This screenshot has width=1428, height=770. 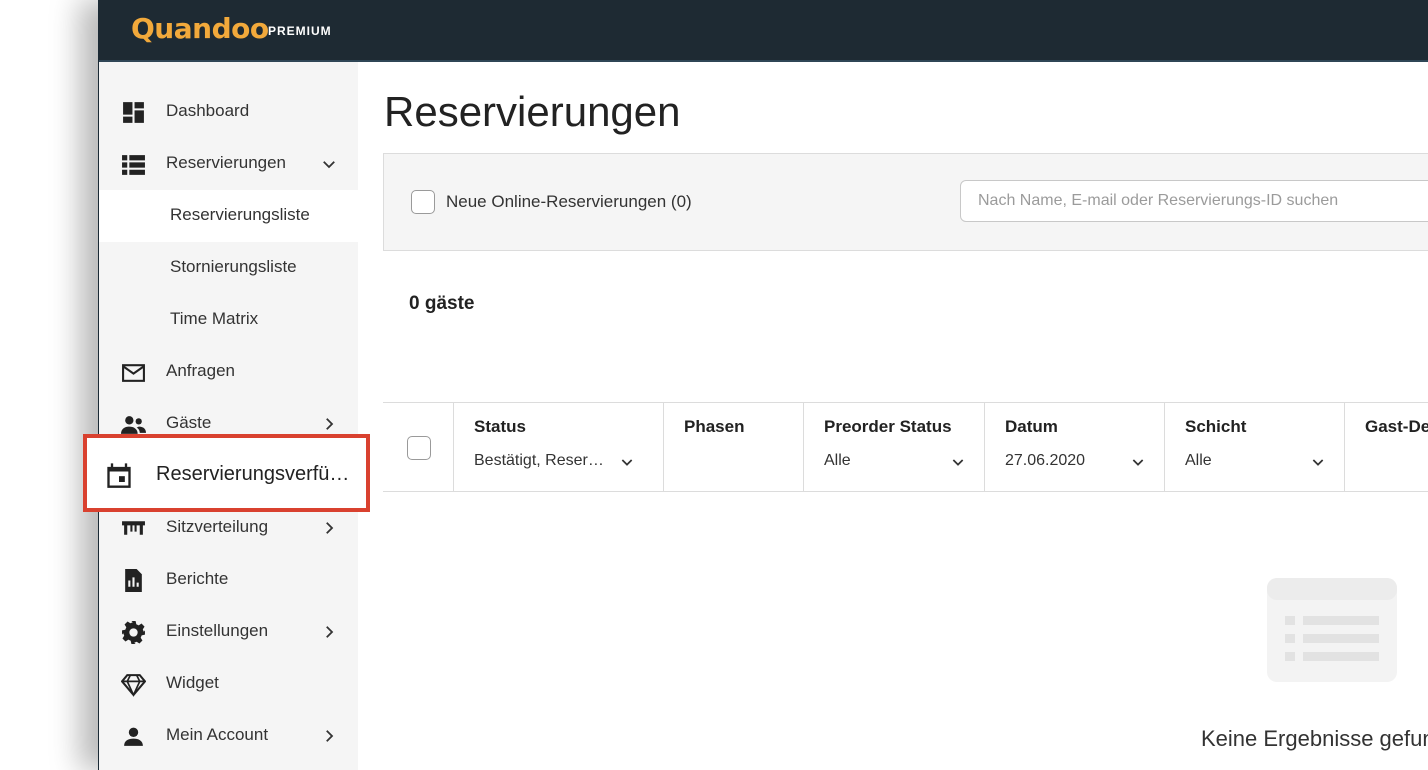 I want to click on column-schicht: Schicht Alle, so click(x=1254, y=447).